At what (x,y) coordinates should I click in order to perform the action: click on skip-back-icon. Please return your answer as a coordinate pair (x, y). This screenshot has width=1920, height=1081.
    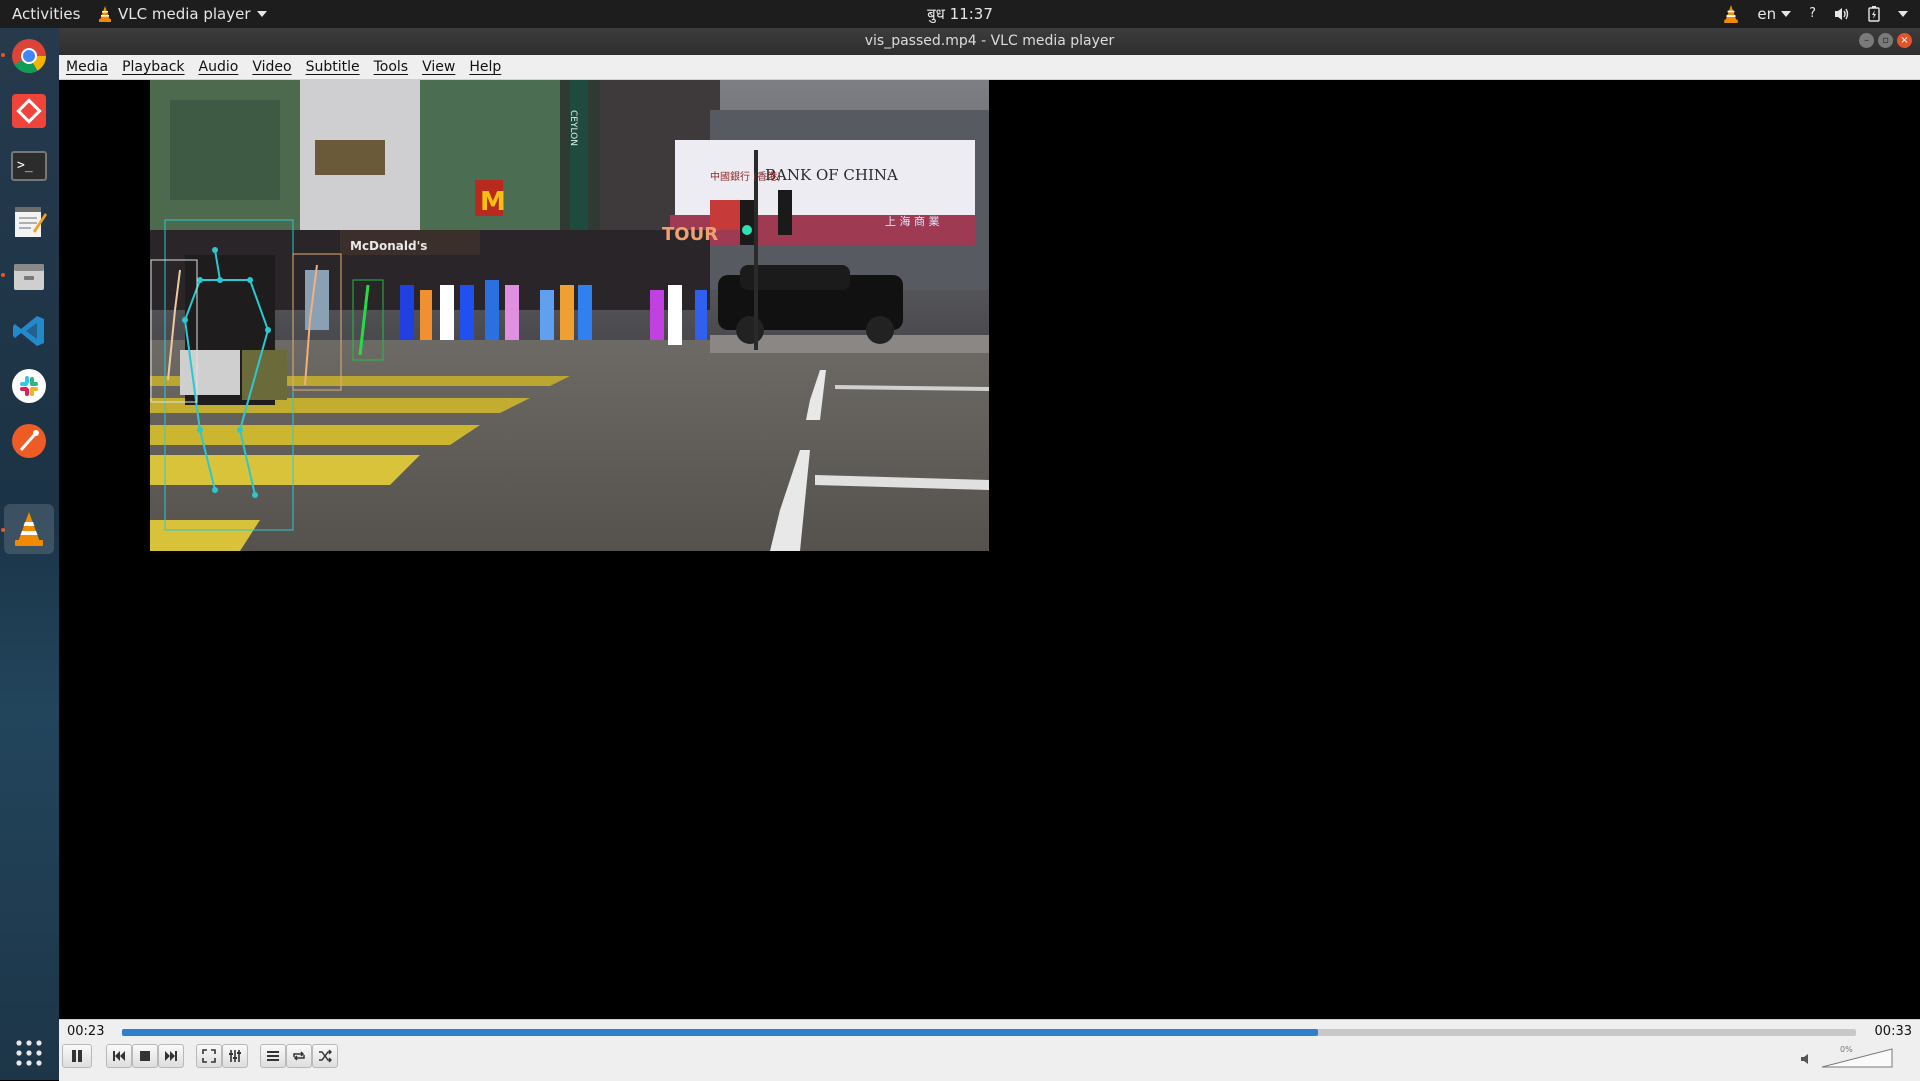
    Looking at the image, I should click on (119, 1056).